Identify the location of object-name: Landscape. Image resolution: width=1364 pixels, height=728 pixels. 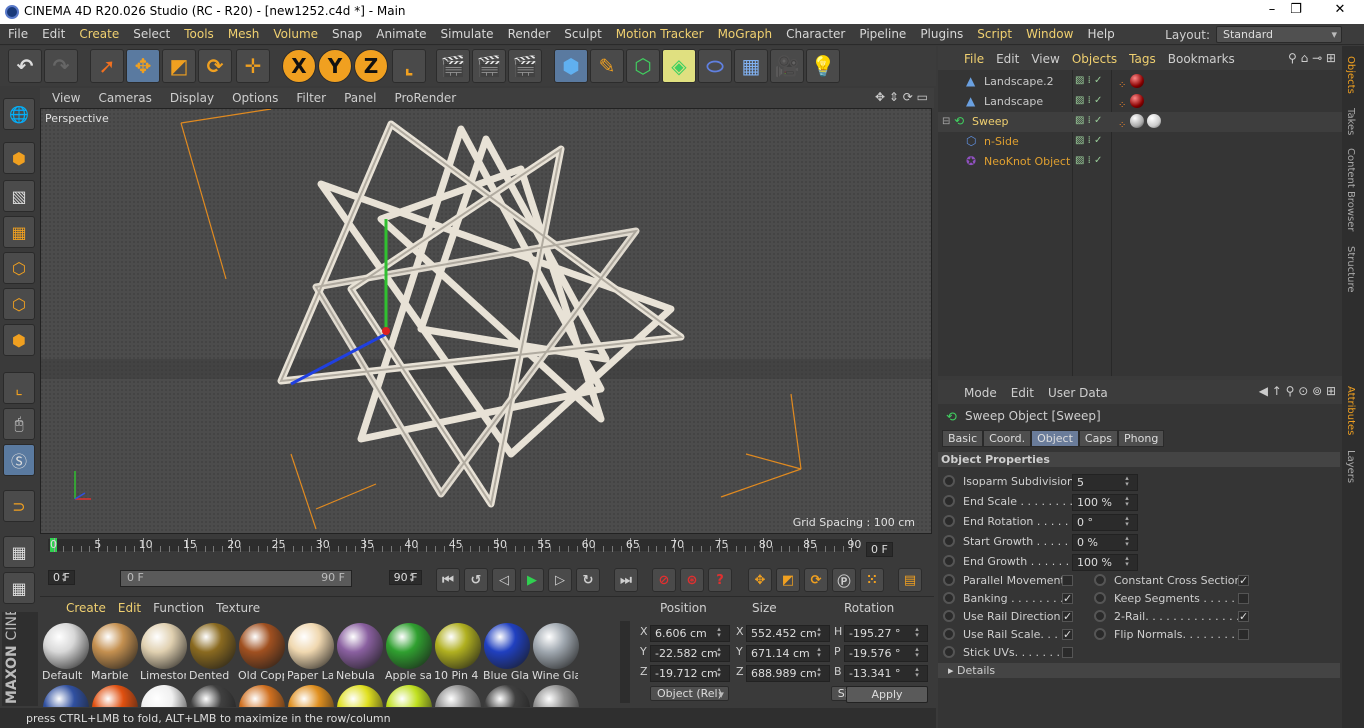
(1013, 101).